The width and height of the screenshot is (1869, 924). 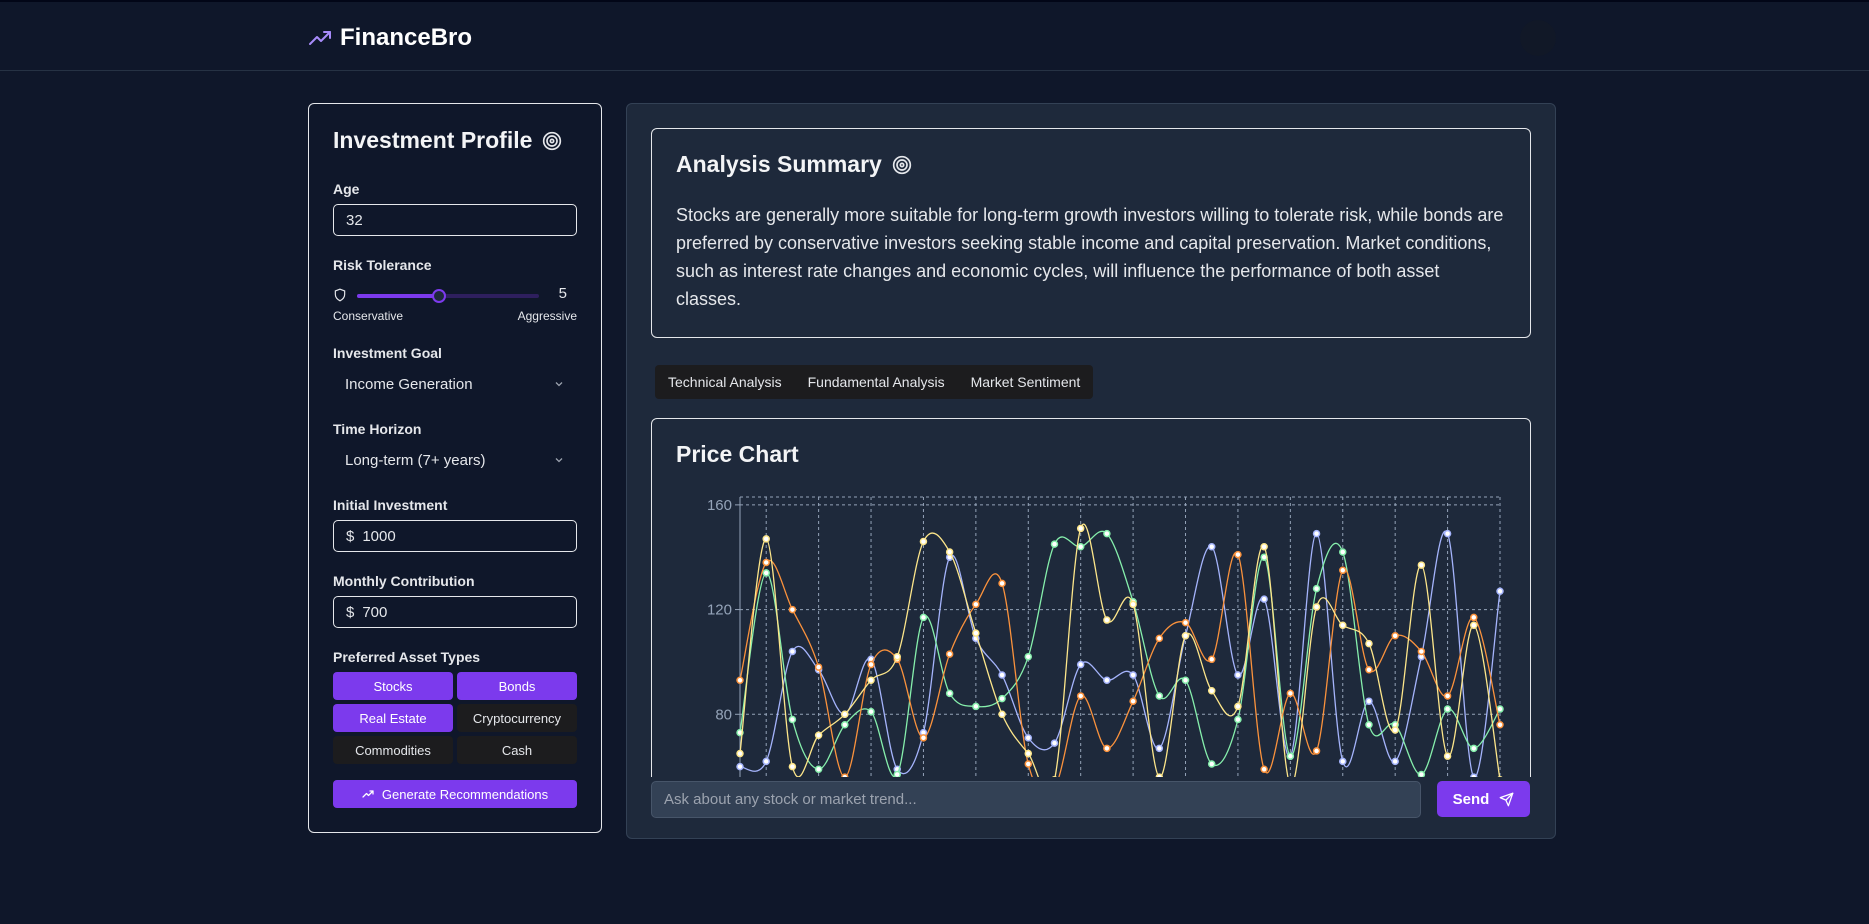 What do you see at coordinates (1025, 382) in the screenshot?
I see `tab-market-sentiment: Market Sentiment` at bounding box center [1025, 382].